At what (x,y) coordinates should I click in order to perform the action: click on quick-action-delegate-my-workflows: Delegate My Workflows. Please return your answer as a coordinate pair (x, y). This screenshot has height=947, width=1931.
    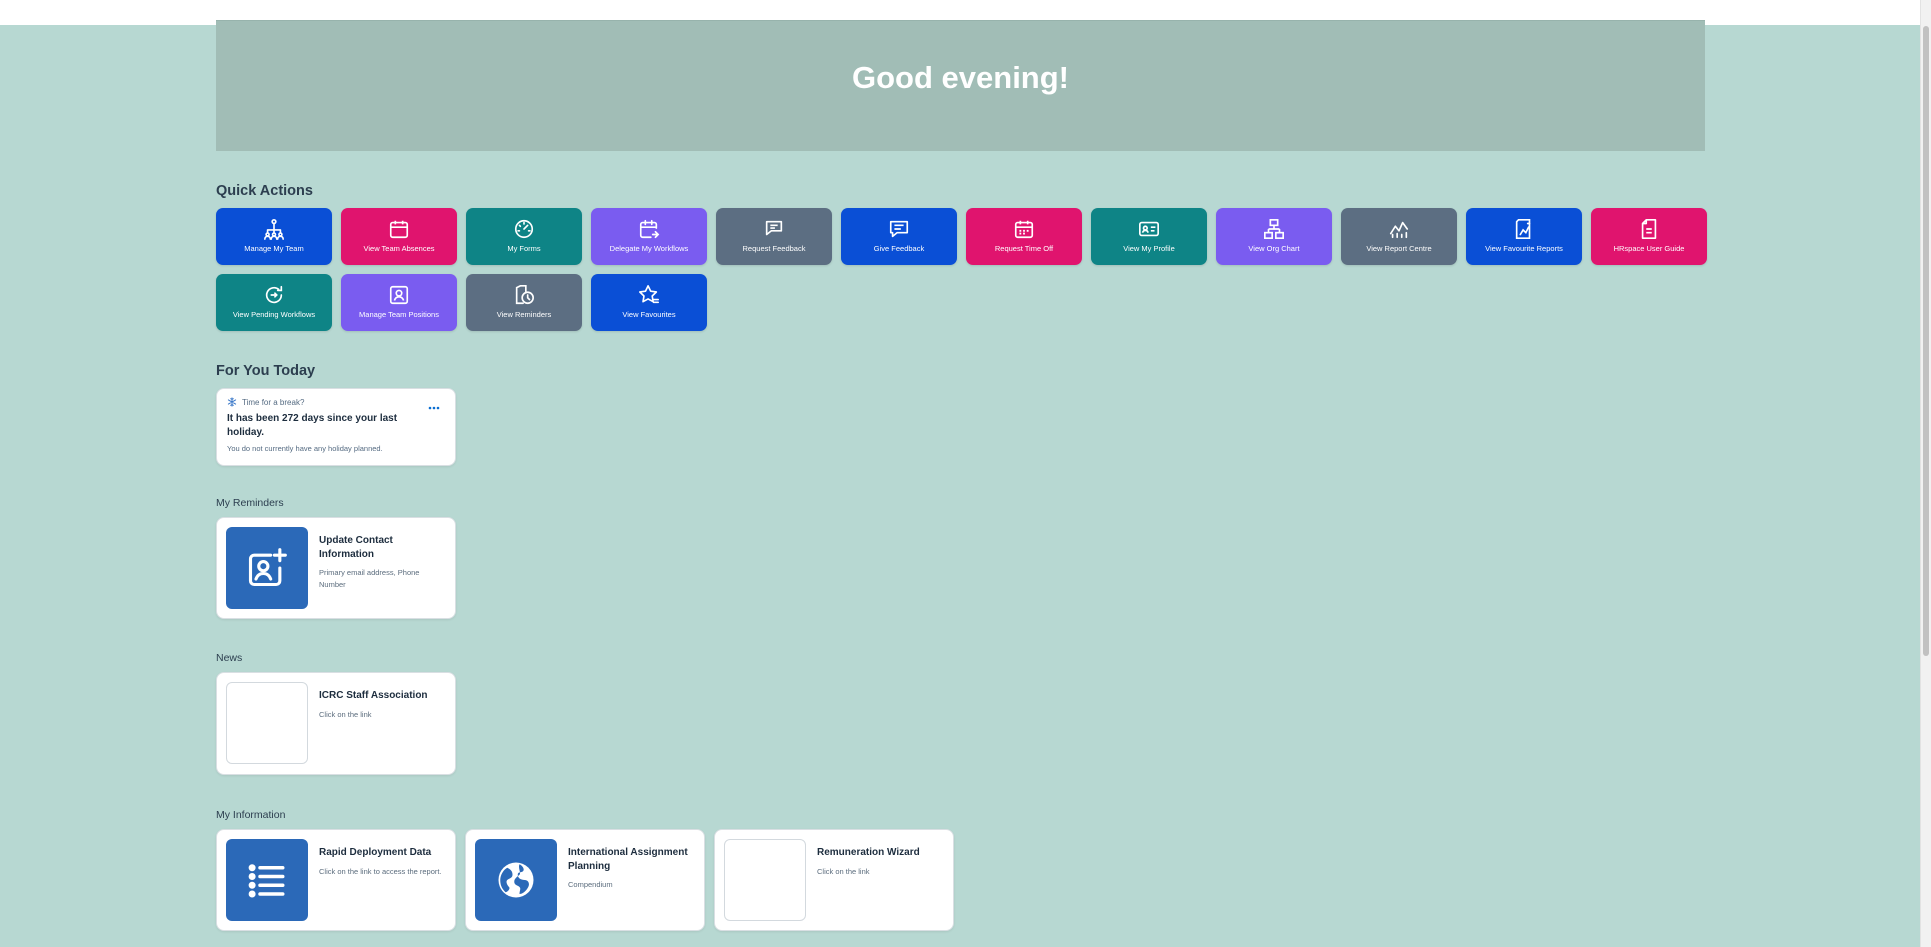
    Looking at the image, I should click on (649, 236).